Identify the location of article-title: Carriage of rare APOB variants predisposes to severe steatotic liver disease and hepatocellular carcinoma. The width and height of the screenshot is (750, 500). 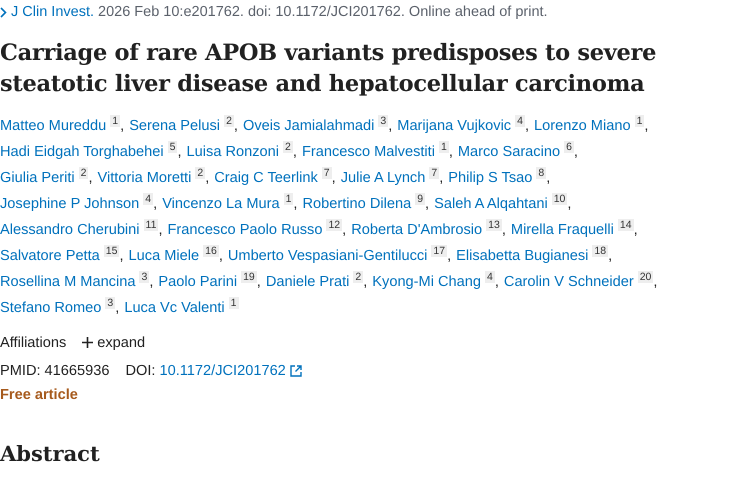
(329, 69).